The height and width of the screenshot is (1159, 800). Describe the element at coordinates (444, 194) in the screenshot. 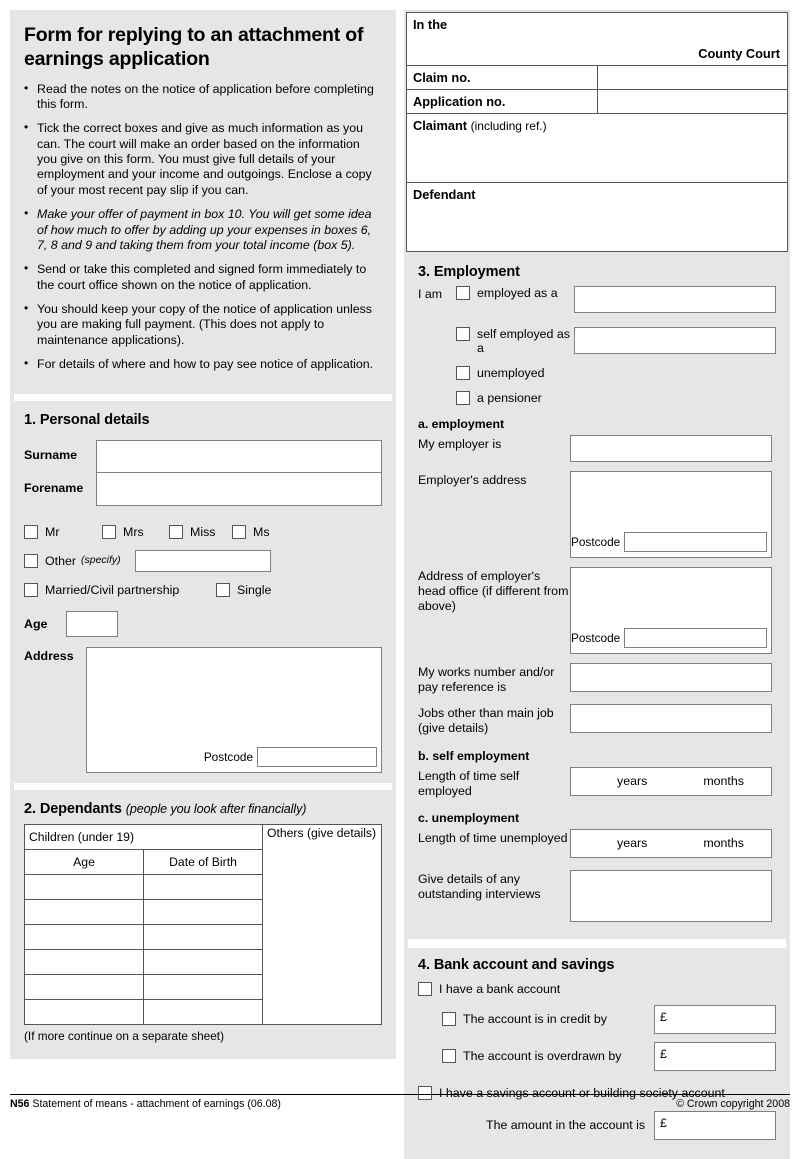

I see `defendant-label: Defendant` at that location.